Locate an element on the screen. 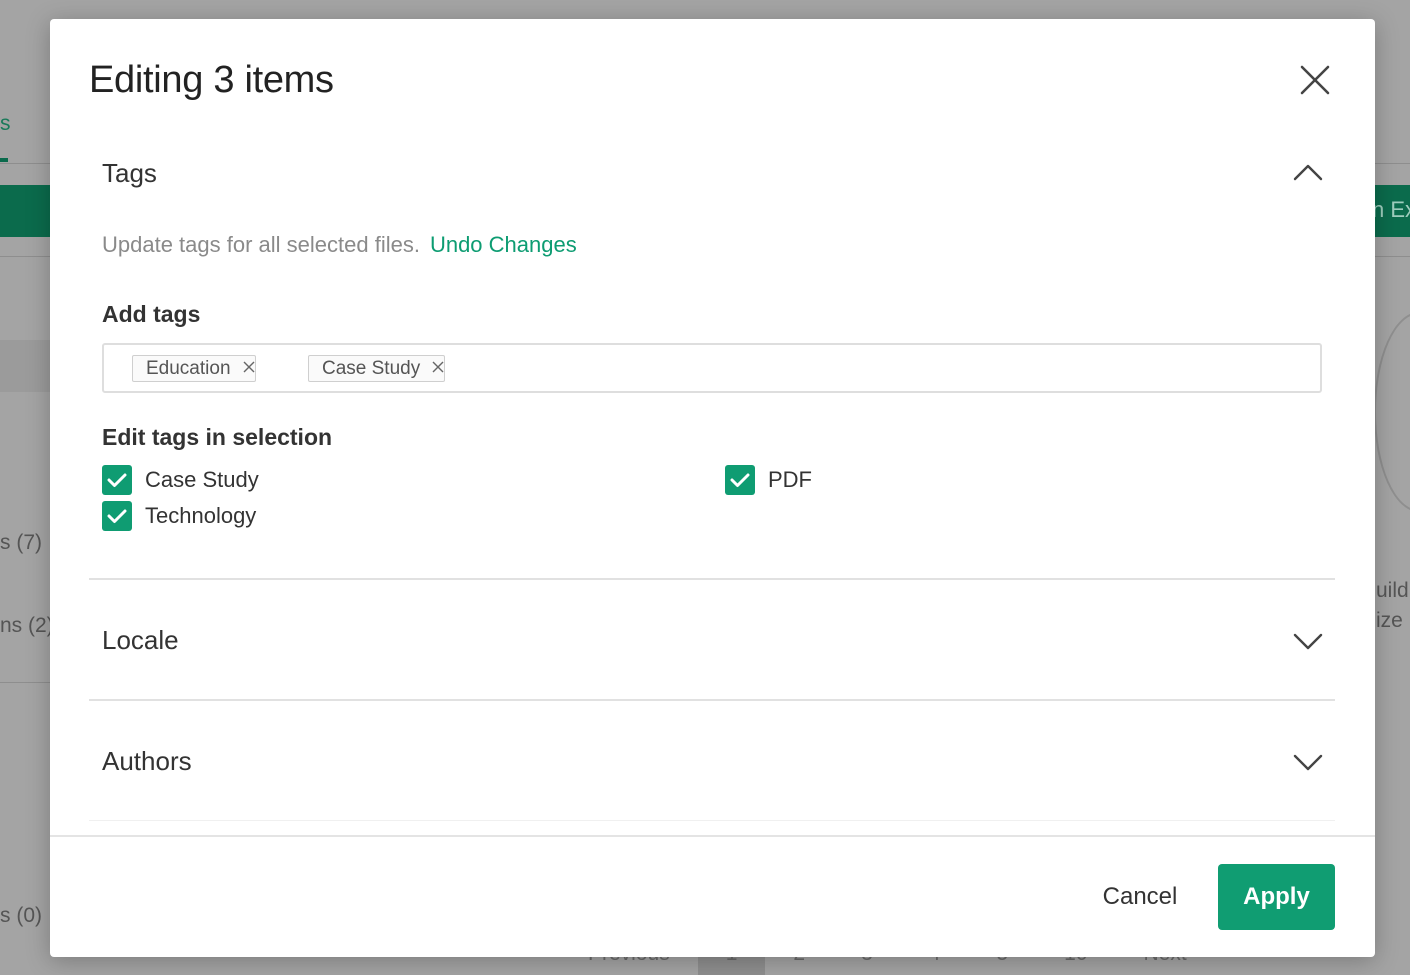 Image resolution: width=1410 pixels, height=975 pixels. section-header-locale: Locale is located at coordinates (713, 641).